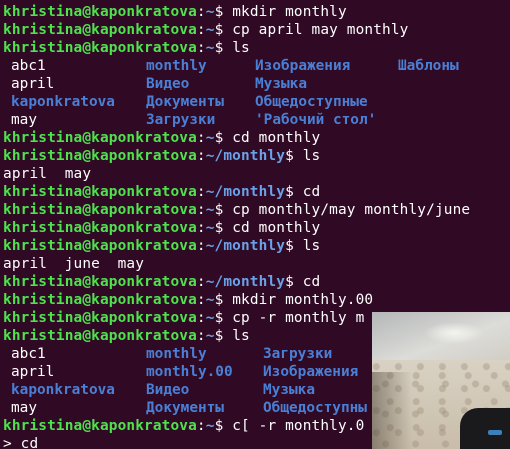  What do you see at coordinates (454, 333) in the screenshot?
I see `webcam-light-spot` at bounding box center [454, 333].